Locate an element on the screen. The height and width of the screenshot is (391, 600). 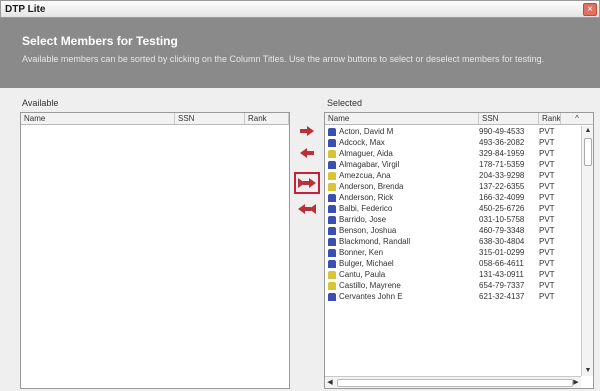
double-arrow-left-icon is located at coordinates (307, 209).